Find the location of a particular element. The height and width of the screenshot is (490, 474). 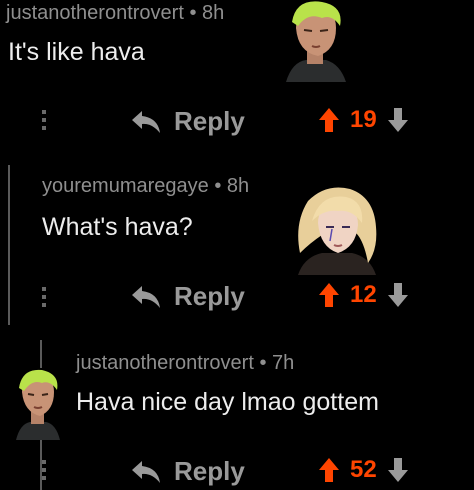

comment-meta: justanotherontrovert • 7h is located at coordinates (185, 363).